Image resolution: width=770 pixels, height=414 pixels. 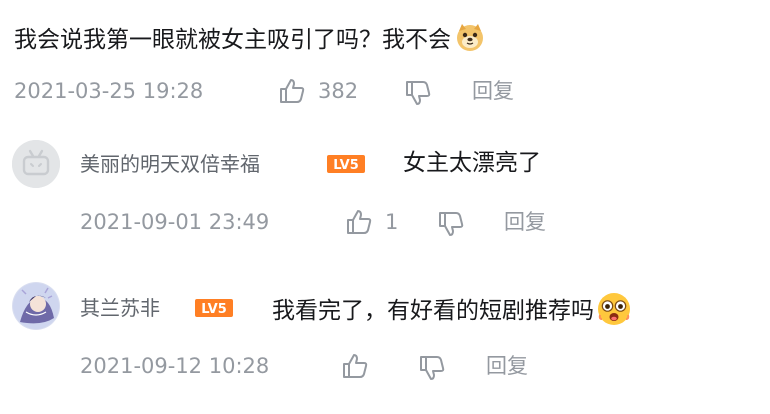 I want to click on reply-date: 2021-09-12 10:28, so click(x=175, y=366).